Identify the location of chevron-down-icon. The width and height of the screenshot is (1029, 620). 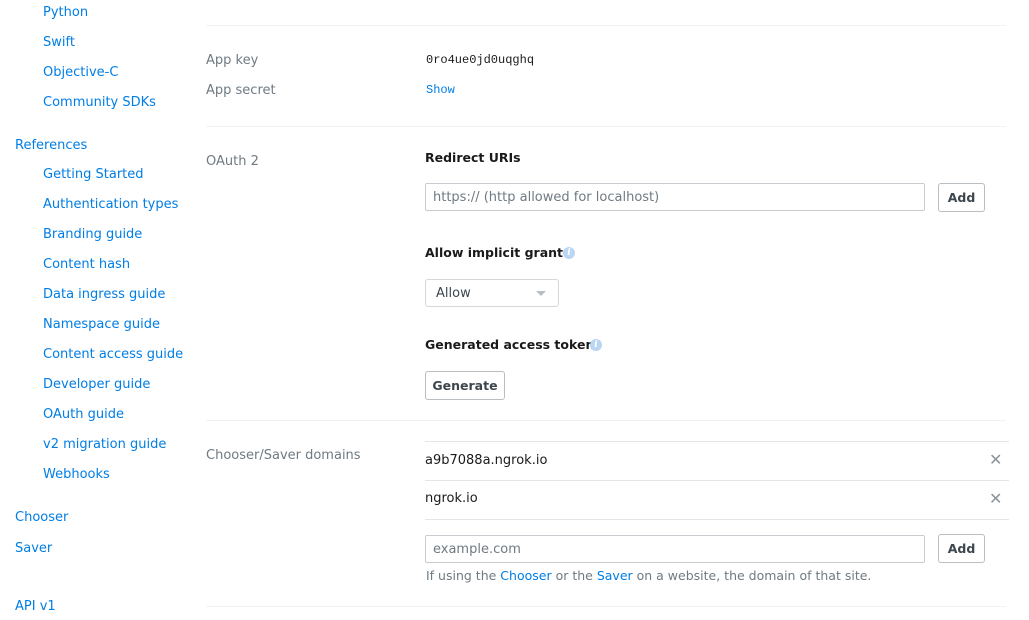
(541, 293).